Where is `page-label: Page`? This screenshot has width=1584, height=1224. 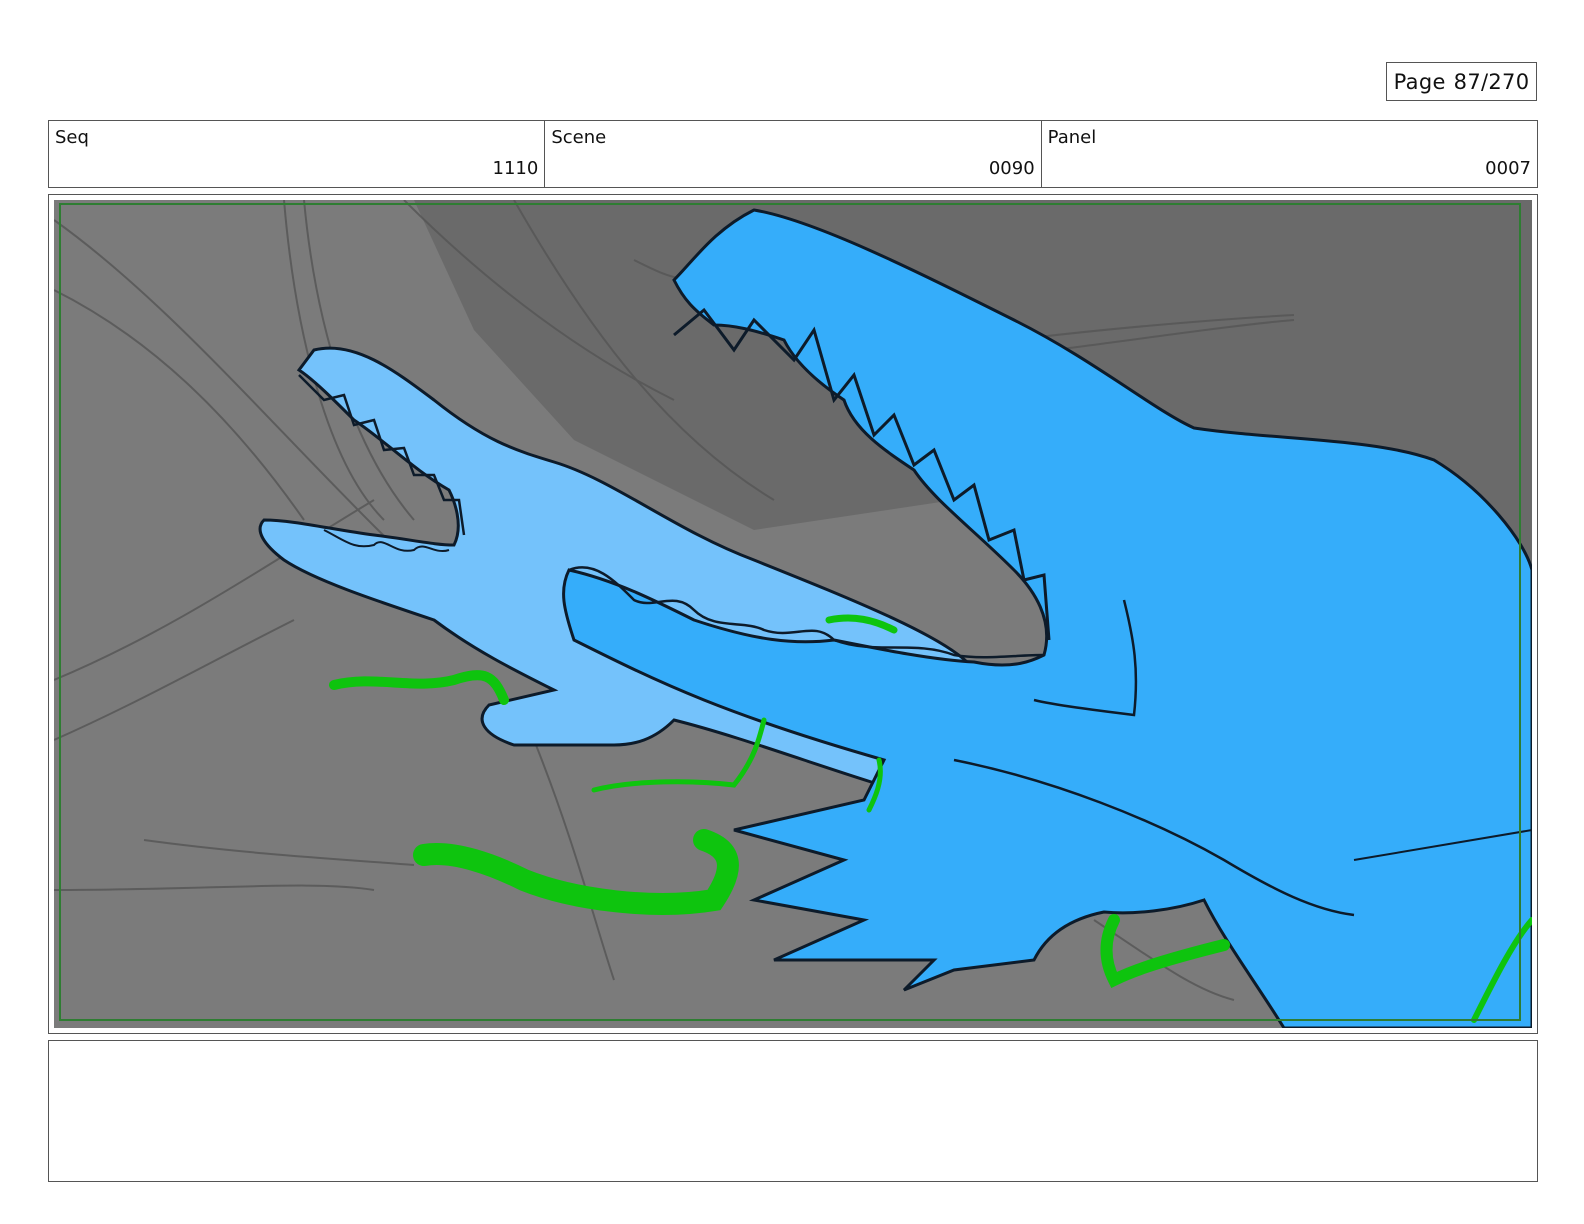
page-label: Page is located at coordinates (1419, 81).